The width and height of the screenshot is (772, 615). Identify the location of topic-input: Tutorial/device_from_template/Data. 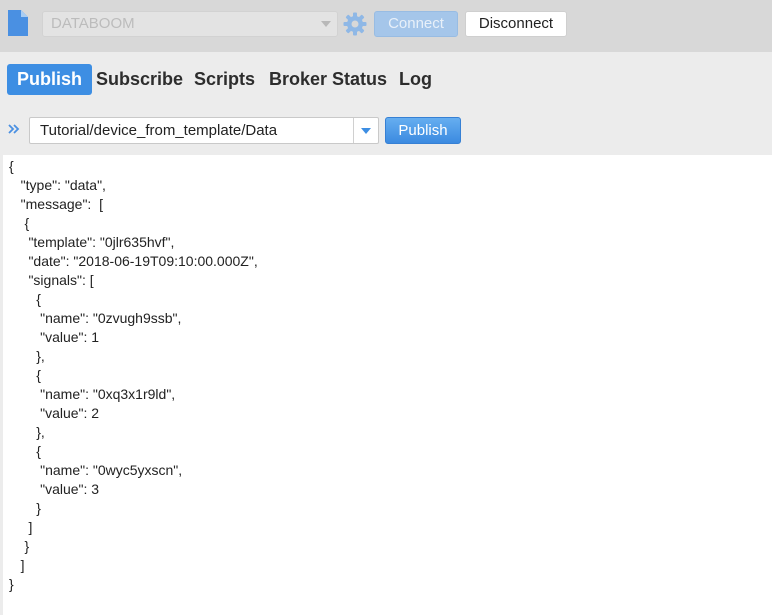
(204, 130).